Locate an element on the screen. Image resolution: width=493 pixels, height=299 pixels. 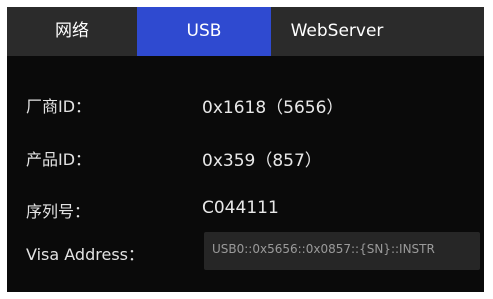
vendor-id-value: 0x1618（5656） is located at coordinates (273, 108).